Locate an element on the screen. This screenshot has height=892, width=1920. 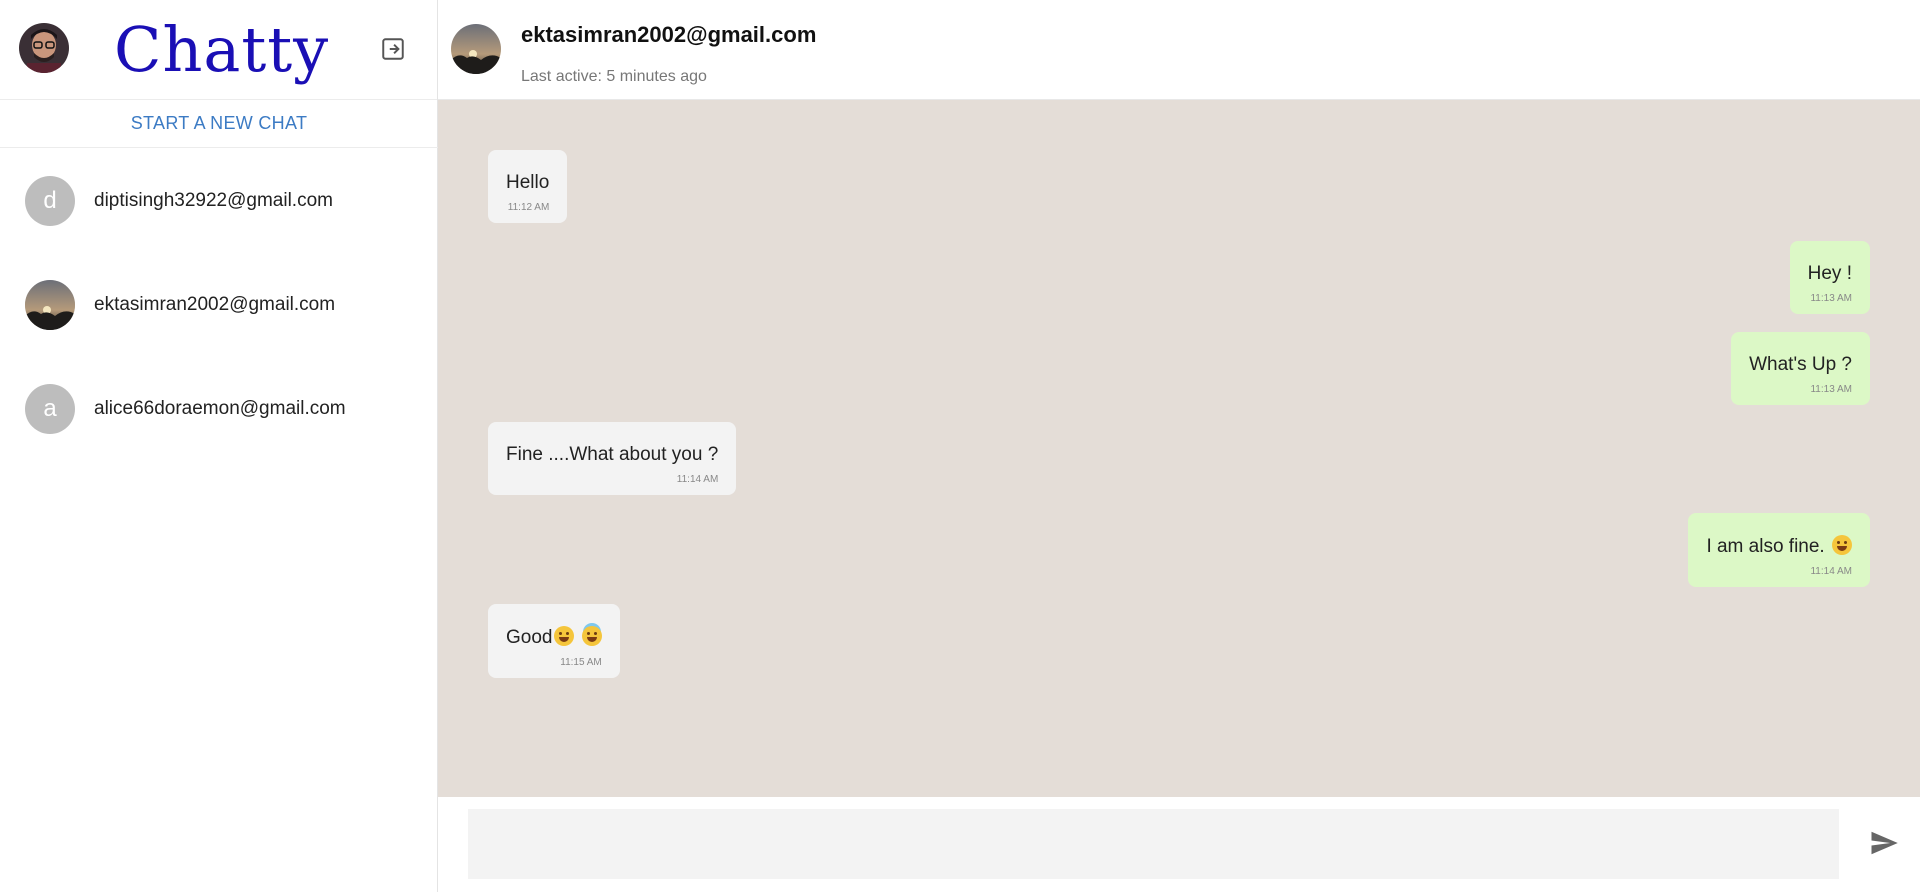
message-bubble-incoming: Hello 11:12 AM is located at coordinates (528, 186).